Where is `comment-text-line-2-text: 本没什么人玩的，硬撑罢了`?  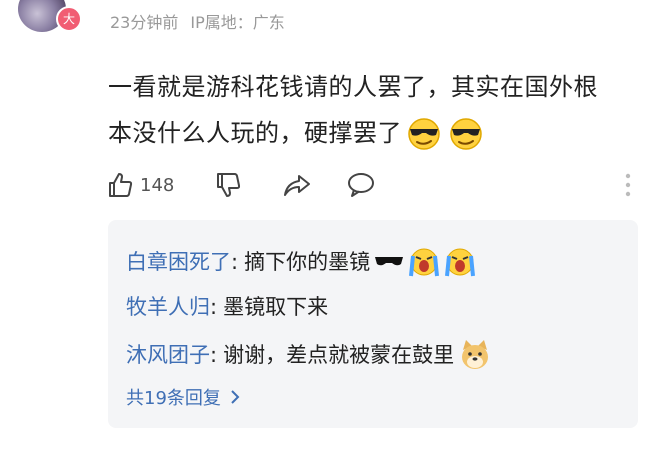 comment-text-line-2-text: 本没什么人玩的，硬撑罢了 is located at coordinates (255, 133).